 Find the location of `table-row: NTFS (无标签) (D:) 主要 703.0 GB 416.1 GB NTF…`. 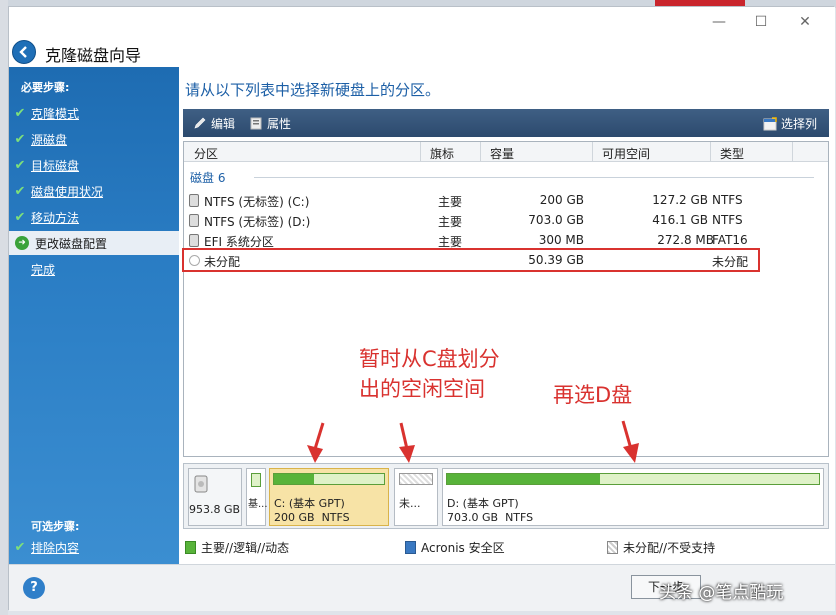

table-row: NTFS (无标签) (D:) 主要 703.0 GB 416.1 GB NTF… is located at coordinates (506, 220).